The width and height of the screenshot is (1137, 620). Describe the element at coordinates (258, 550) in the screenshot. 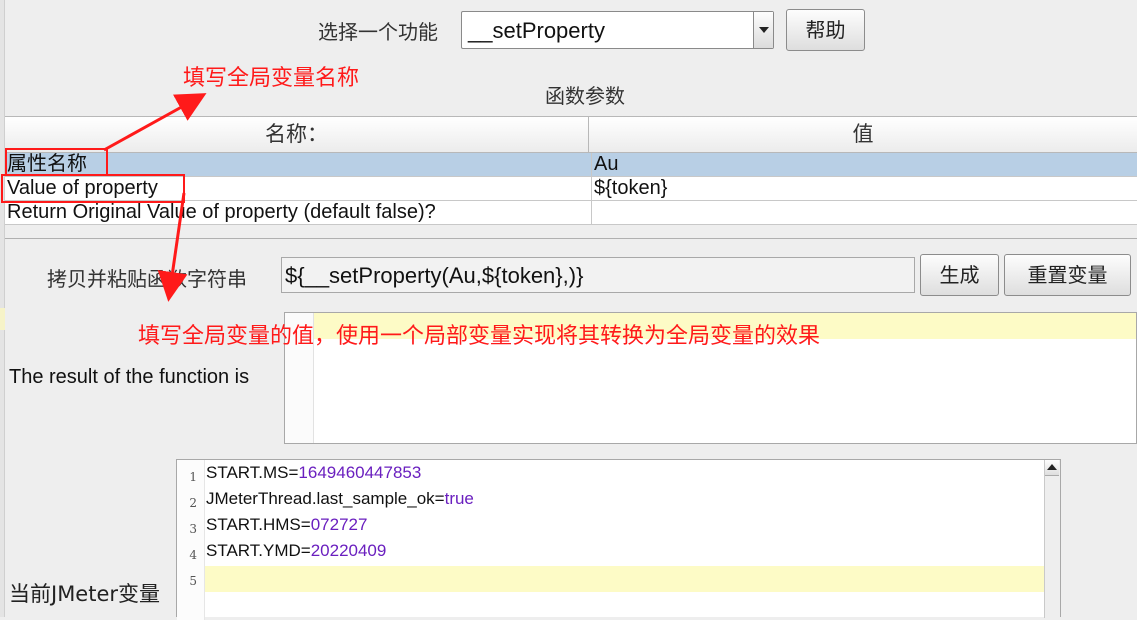

I see `variable-key: START.YMD=` at that location.